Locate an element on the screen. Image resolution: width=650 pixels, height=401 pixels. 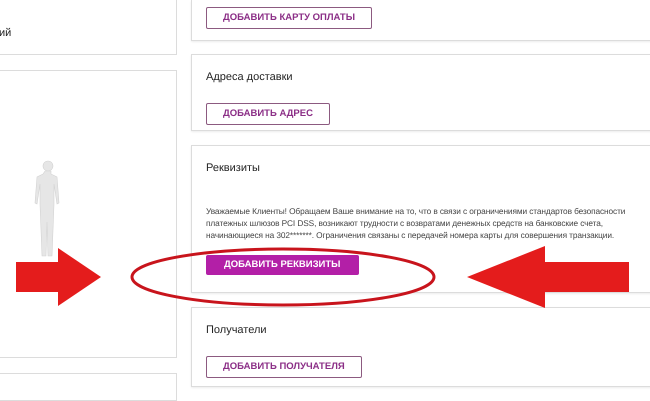
add-button: ДОБАВИТЬ РЕКВИЗИТЫ is located at coordinates (282, 264).